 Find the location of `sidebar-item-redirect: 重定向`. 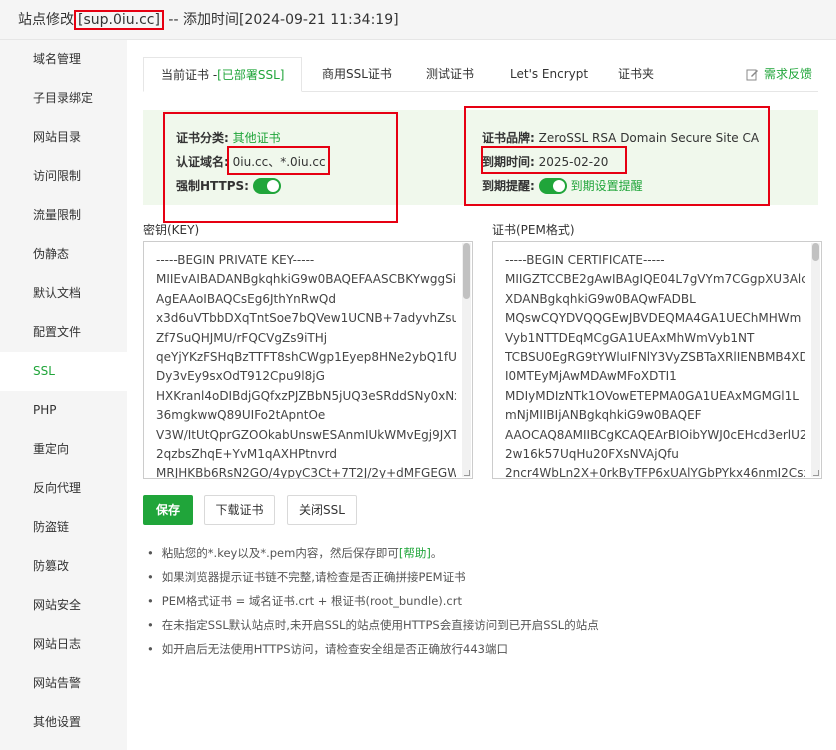

sidebar-item-redirect: 重定向 is located at coordinates (63, 449).